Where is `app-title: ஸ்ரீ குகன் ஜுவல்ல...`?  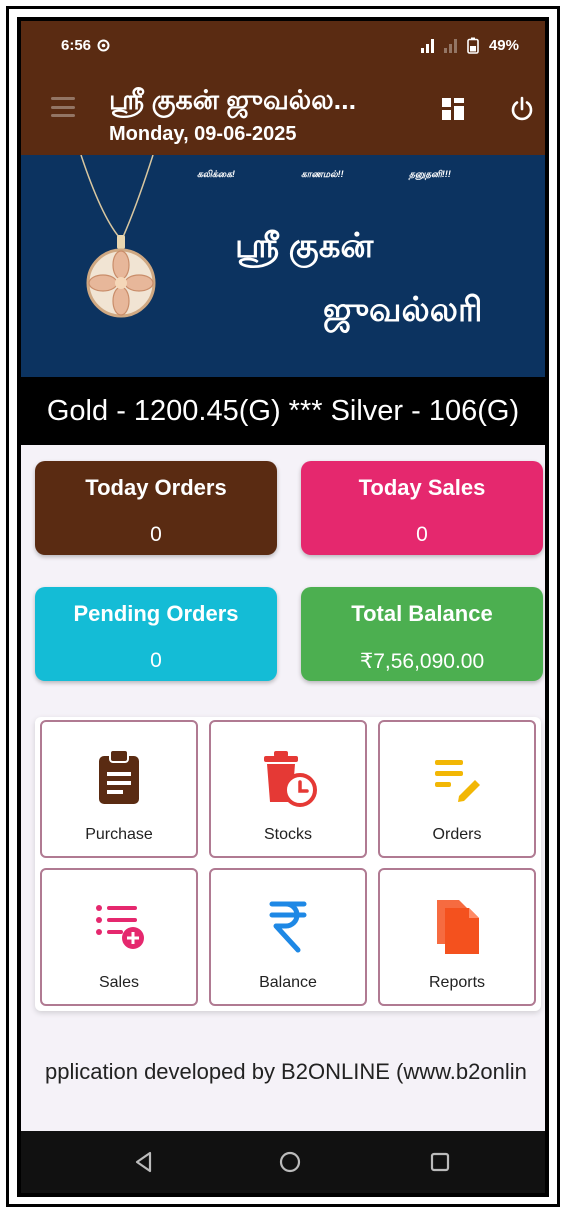 app-title: ஸ்ரீ குகன் ஜுவல்ல... is located at coordinates (233, 100).